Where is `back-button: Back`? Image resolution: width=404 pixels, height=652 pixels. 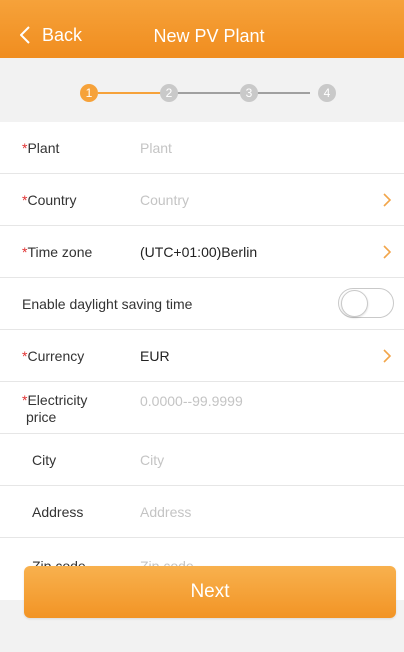
back-button: Back is located at coordinates (51, 35).